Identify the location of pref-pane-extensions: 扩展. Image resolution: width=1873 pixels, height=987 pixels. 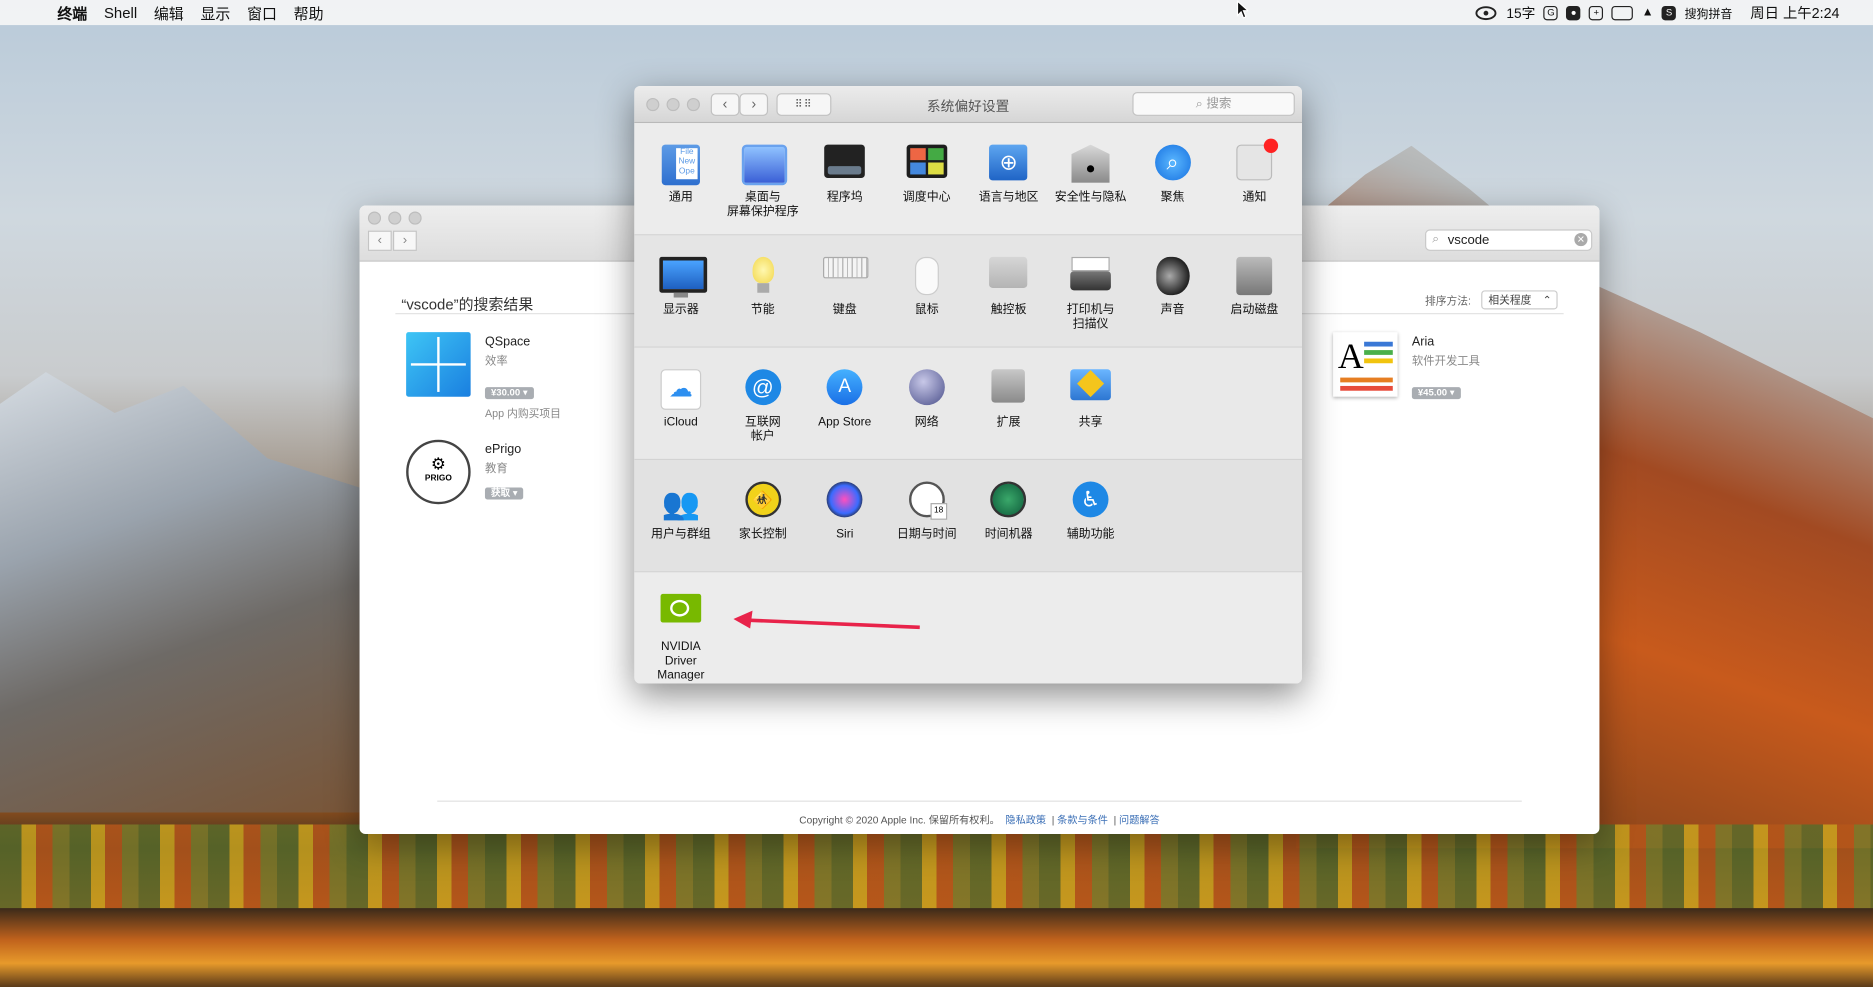
(1008, 389).